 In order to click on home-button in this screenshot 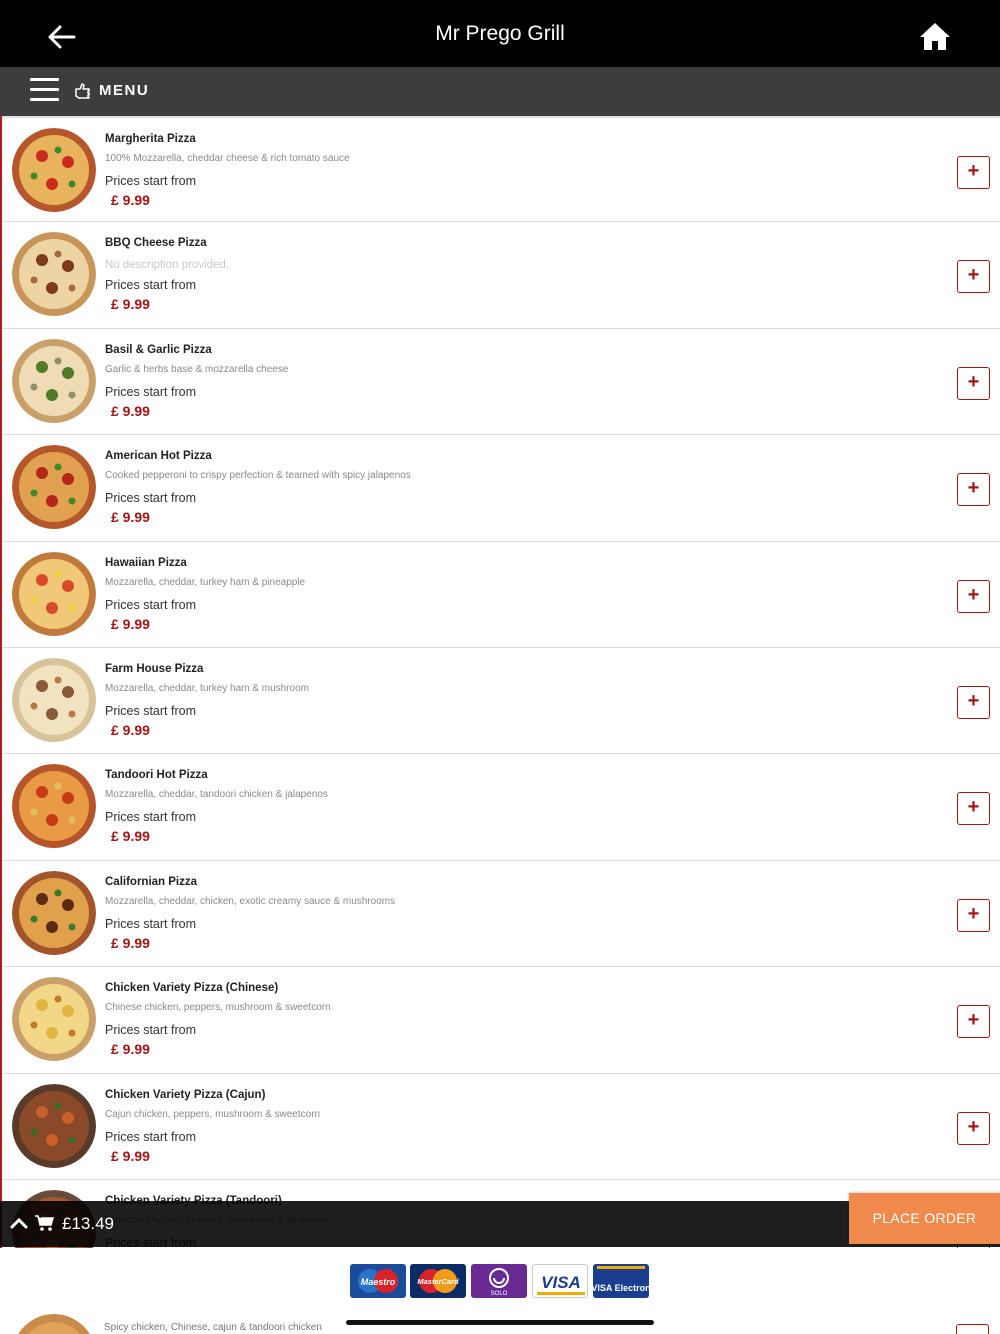, I will do `click(935, 37)`.